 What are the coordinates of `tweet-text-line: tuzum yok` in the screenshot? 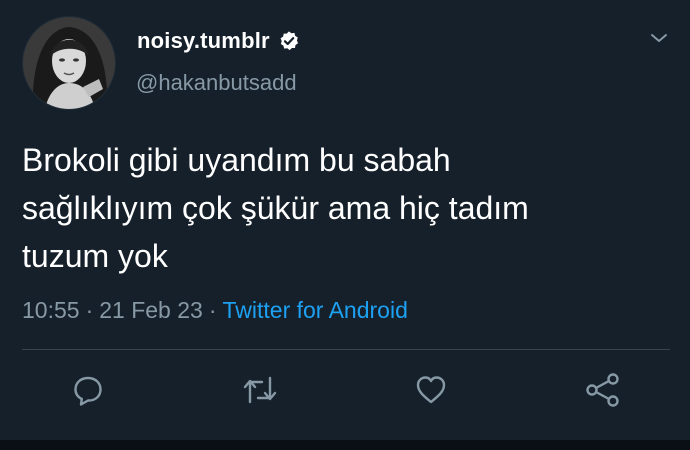 It's located at (95, 256).